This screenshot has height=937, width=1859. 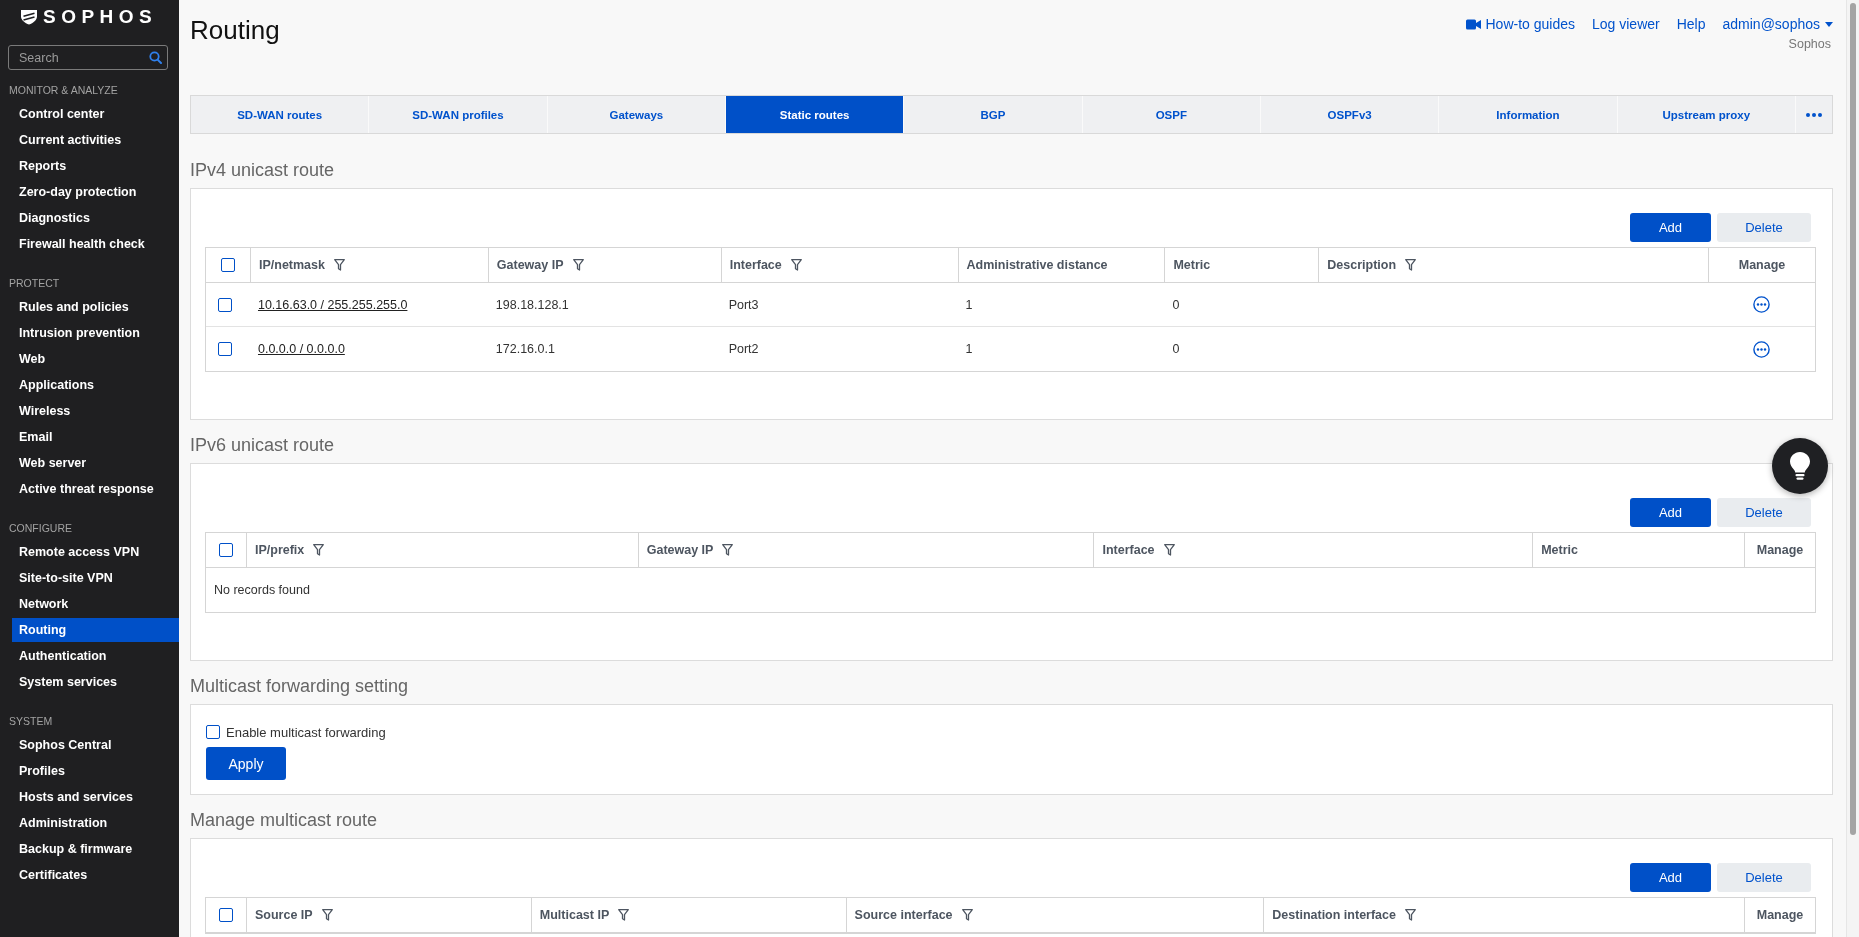 I want to click on video-camera-icon, so click(x=1473, y=24).